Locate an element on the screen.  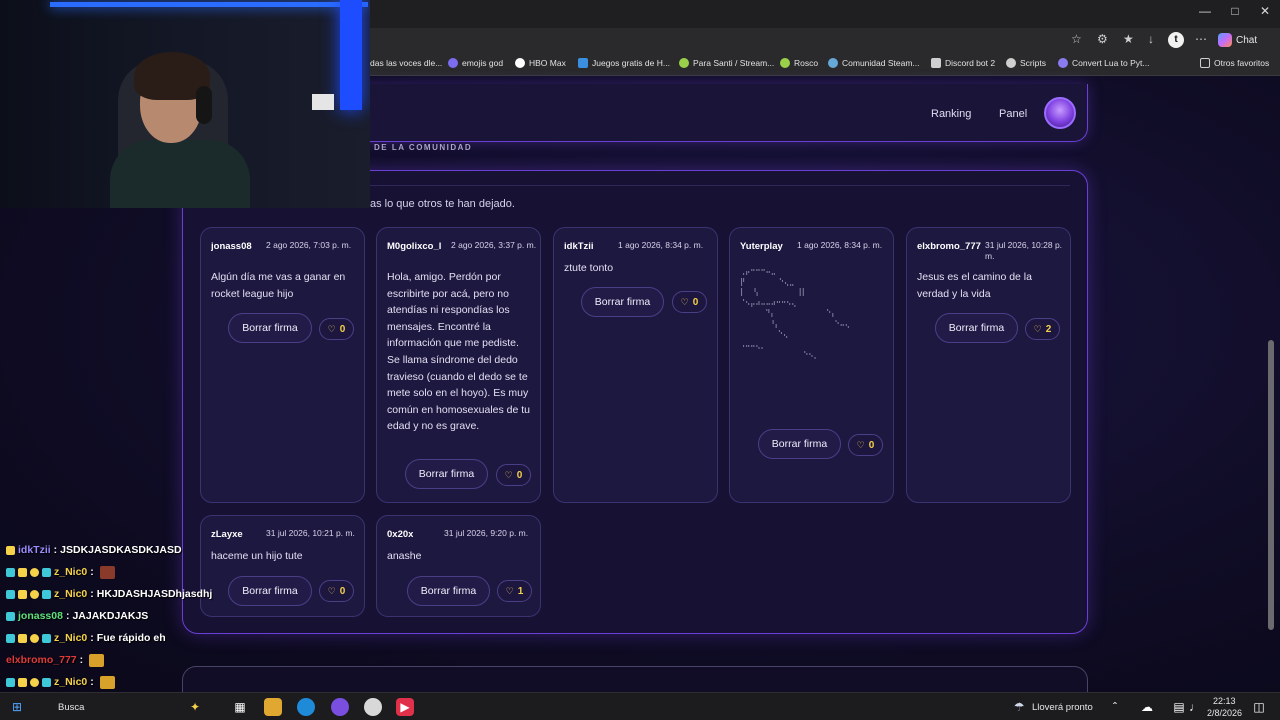
clock-date: 2/8/2026 is located at coordinates (1224, 713).